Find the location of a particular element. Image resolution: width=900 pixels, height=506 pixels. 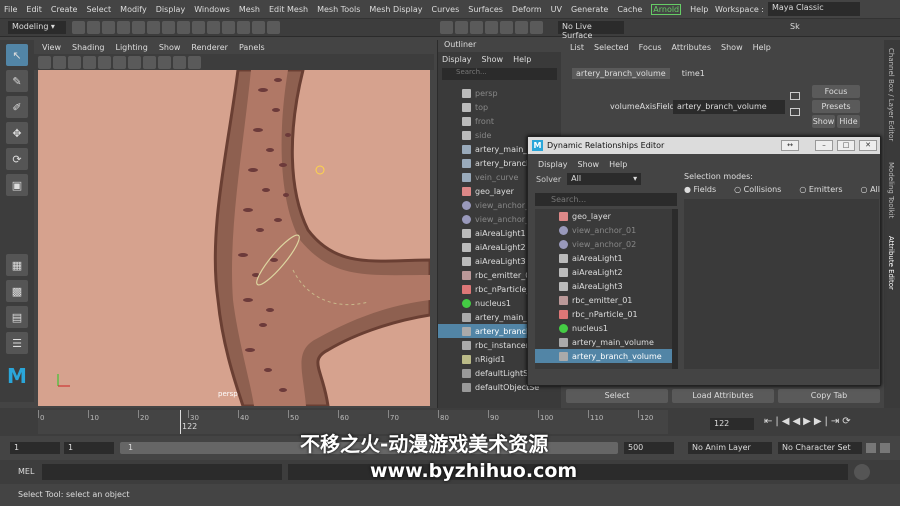

ae-select-icon is located at coordinates (795, 96).